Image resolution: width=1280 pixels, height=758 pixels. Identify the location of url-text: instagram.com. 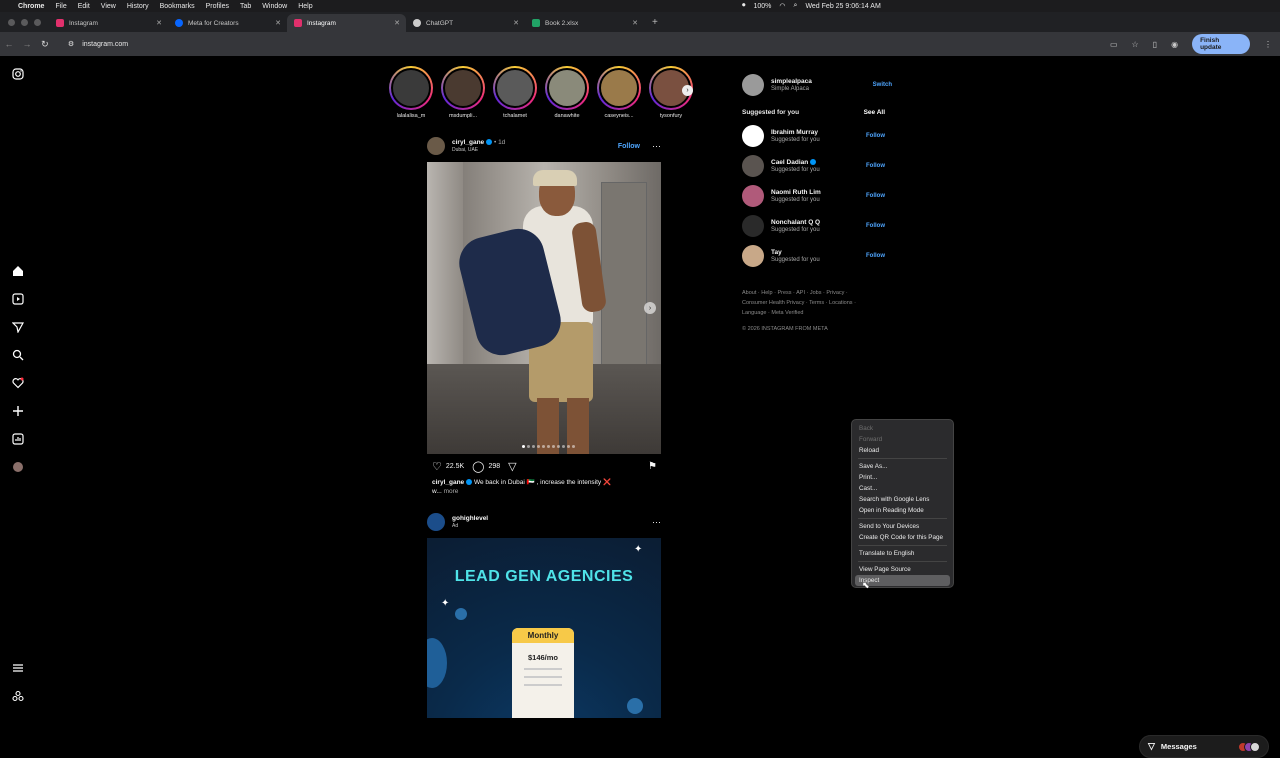
(105, 44).